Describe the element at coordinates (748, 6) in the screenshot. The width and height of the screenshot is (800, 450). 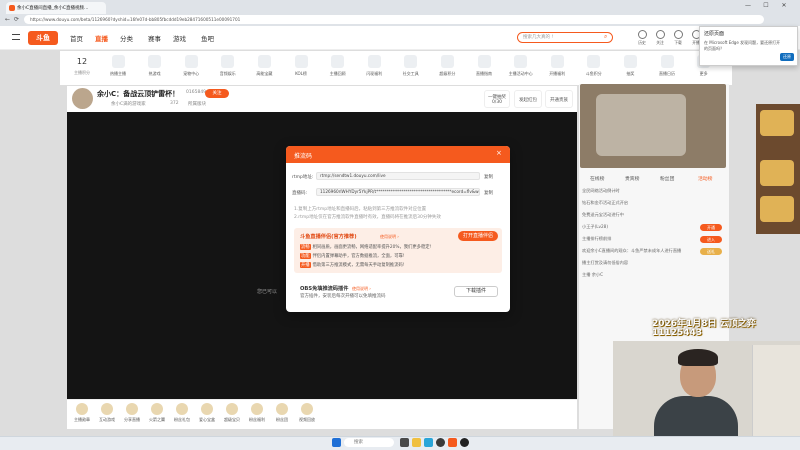
I see `minimize-button: —` at that location.